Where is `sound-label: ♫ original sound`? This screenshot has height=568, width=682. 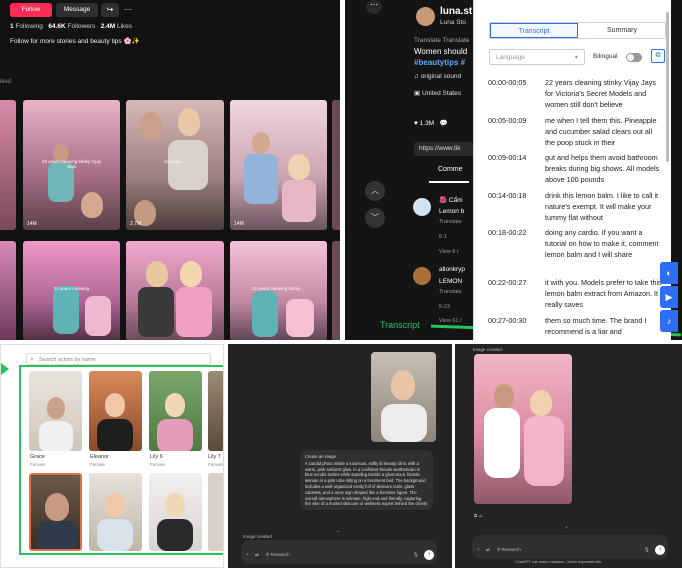 sound-label: ♫ original sound is located at coordinates (444, 76).